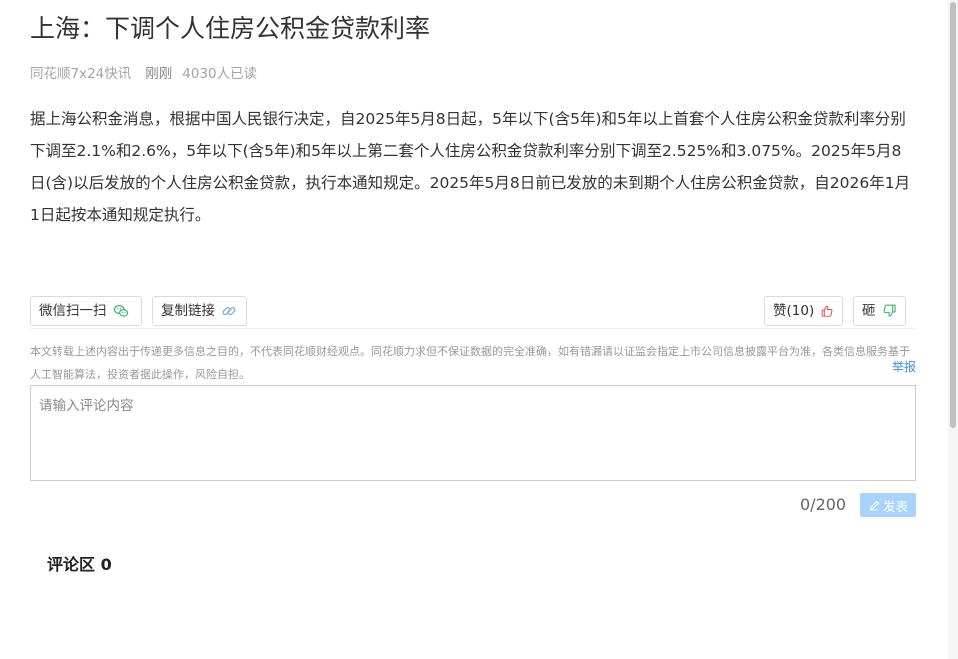  What do you see at coordinates (220, 74) in the screenshot?
I see `article-read-count: 4030人已读` at bounding box center [220, 74].